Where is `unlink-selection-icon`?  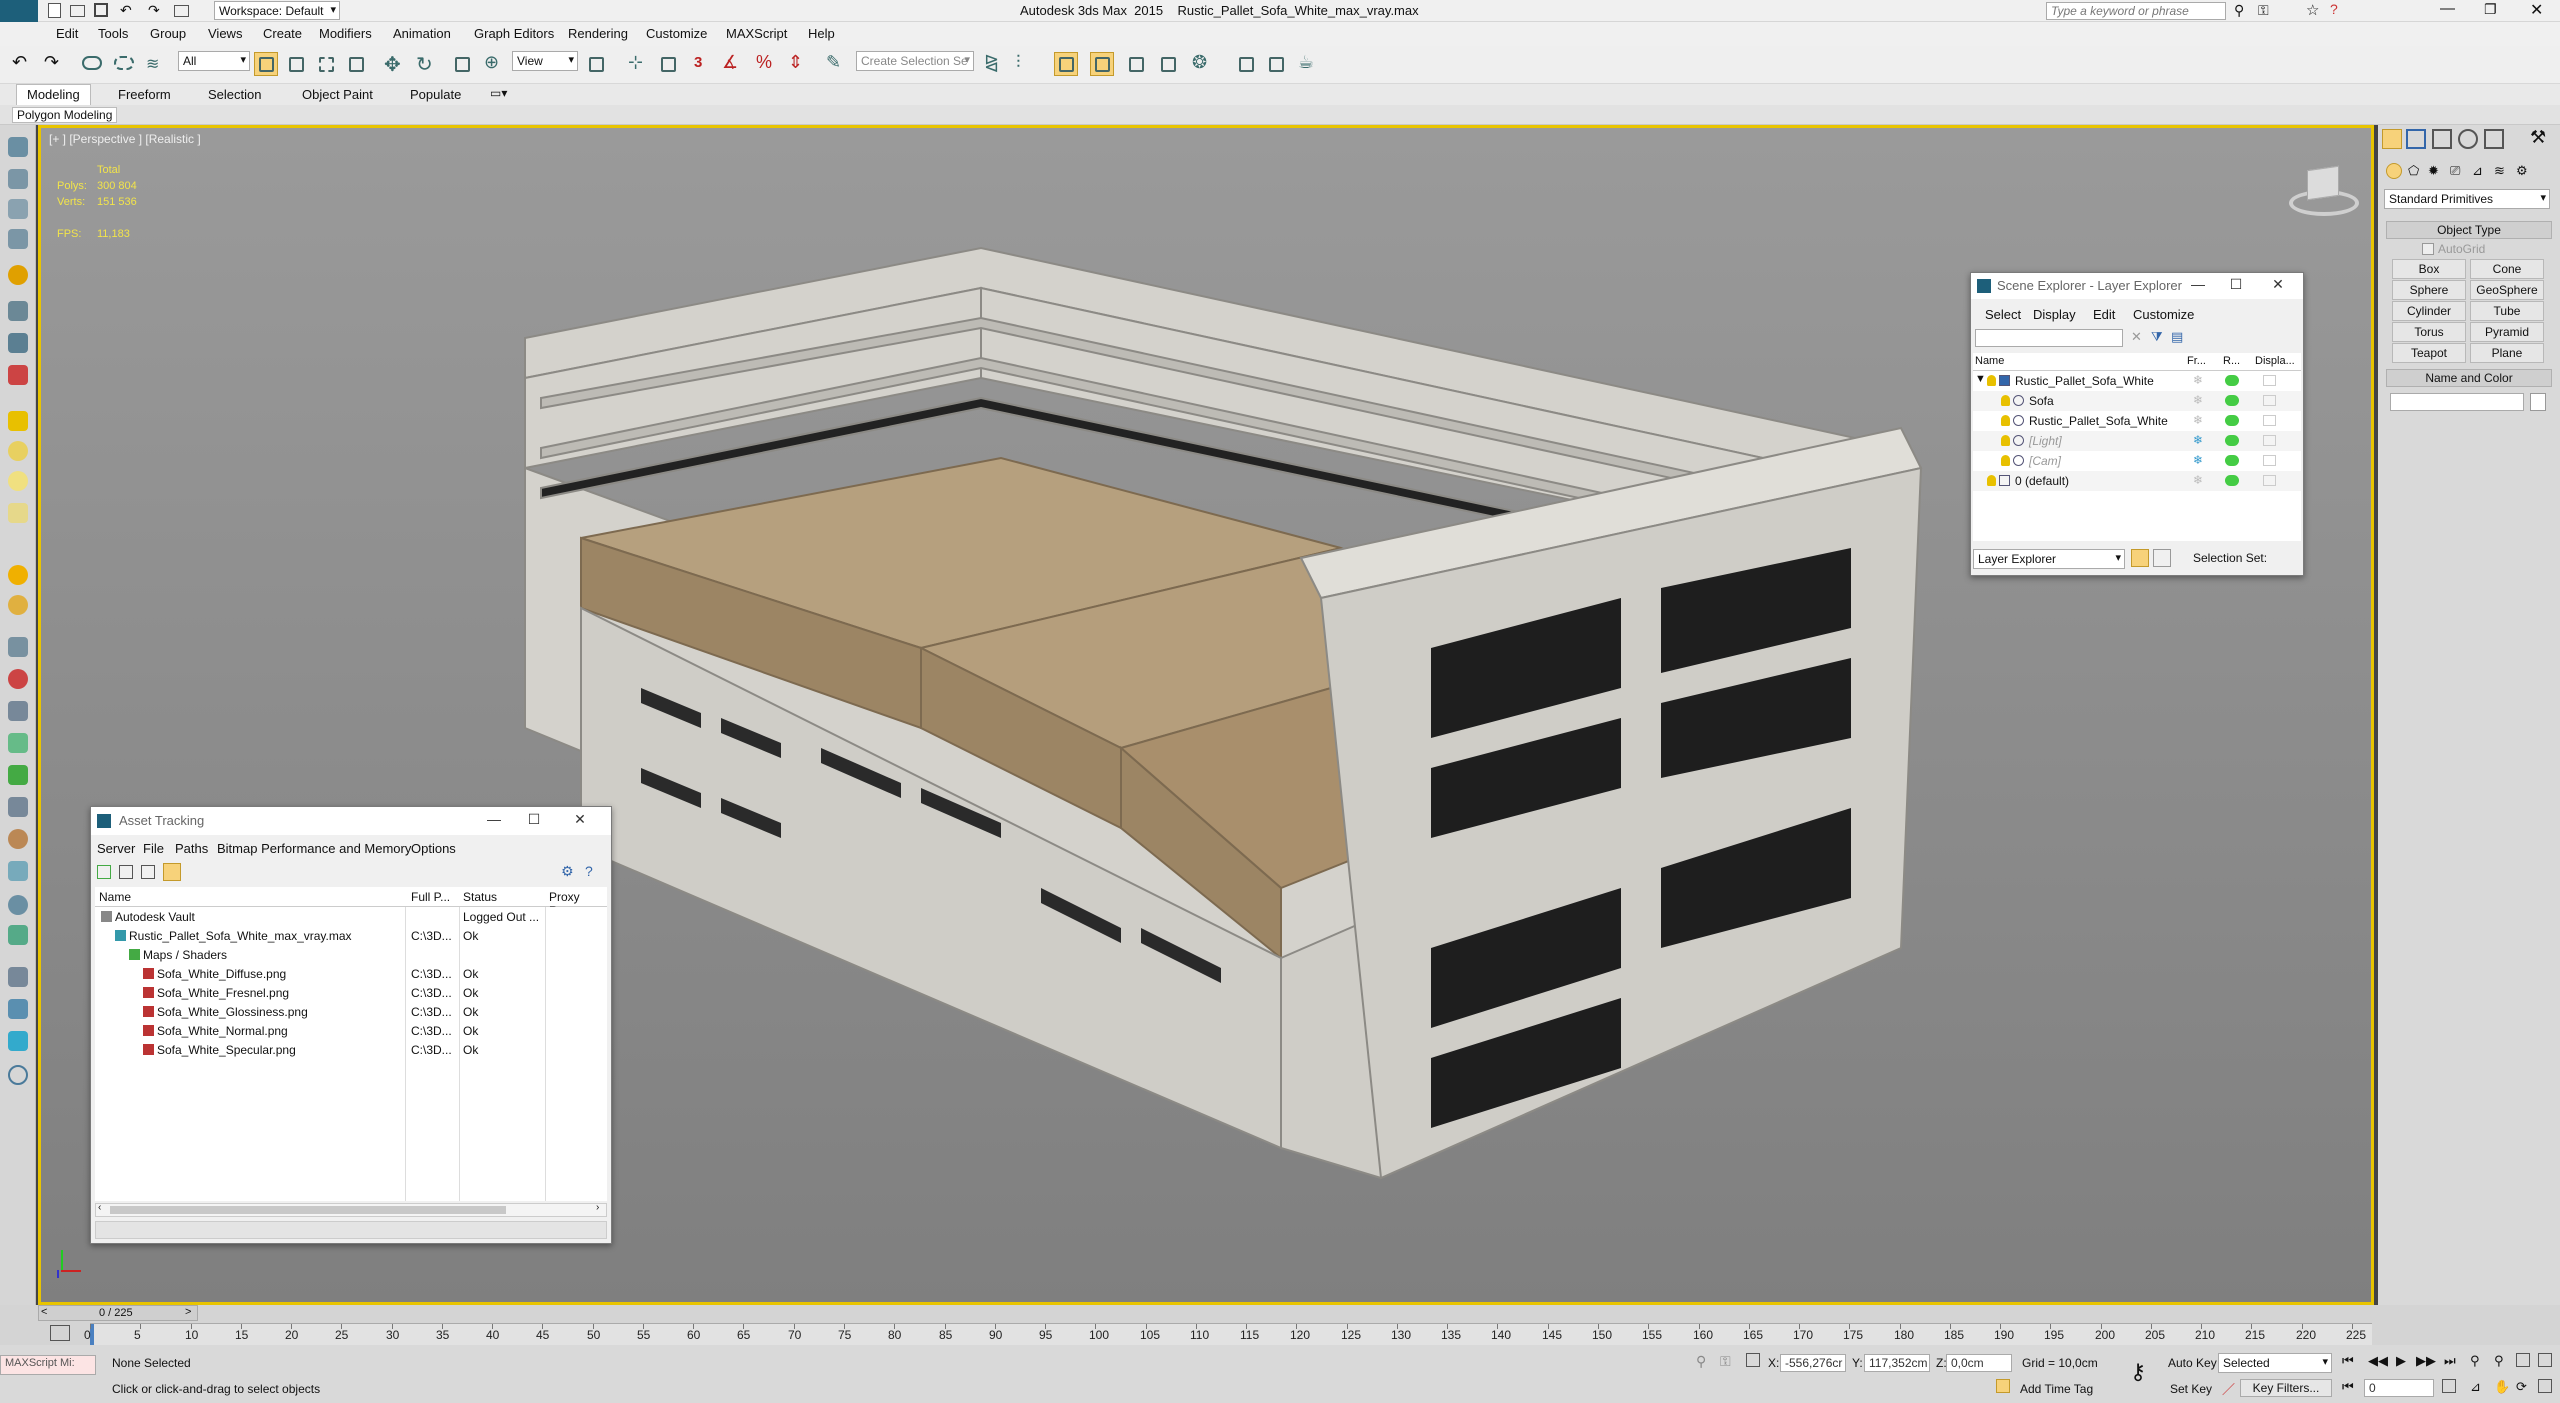 unlink-selection-icon is located at coordinates (124, 63).